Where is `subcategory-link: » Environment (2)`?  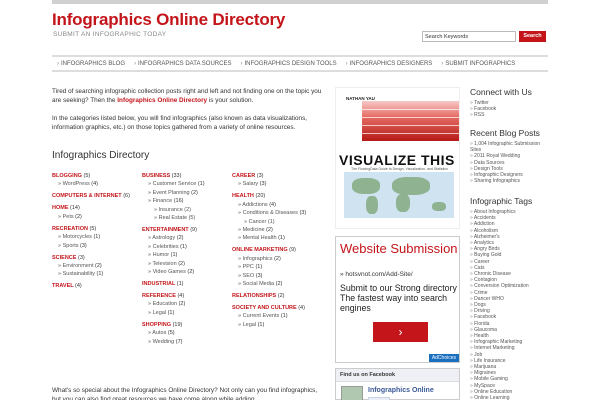 subcategory-link: » Environment (2) is located at coordinates (96, 266).